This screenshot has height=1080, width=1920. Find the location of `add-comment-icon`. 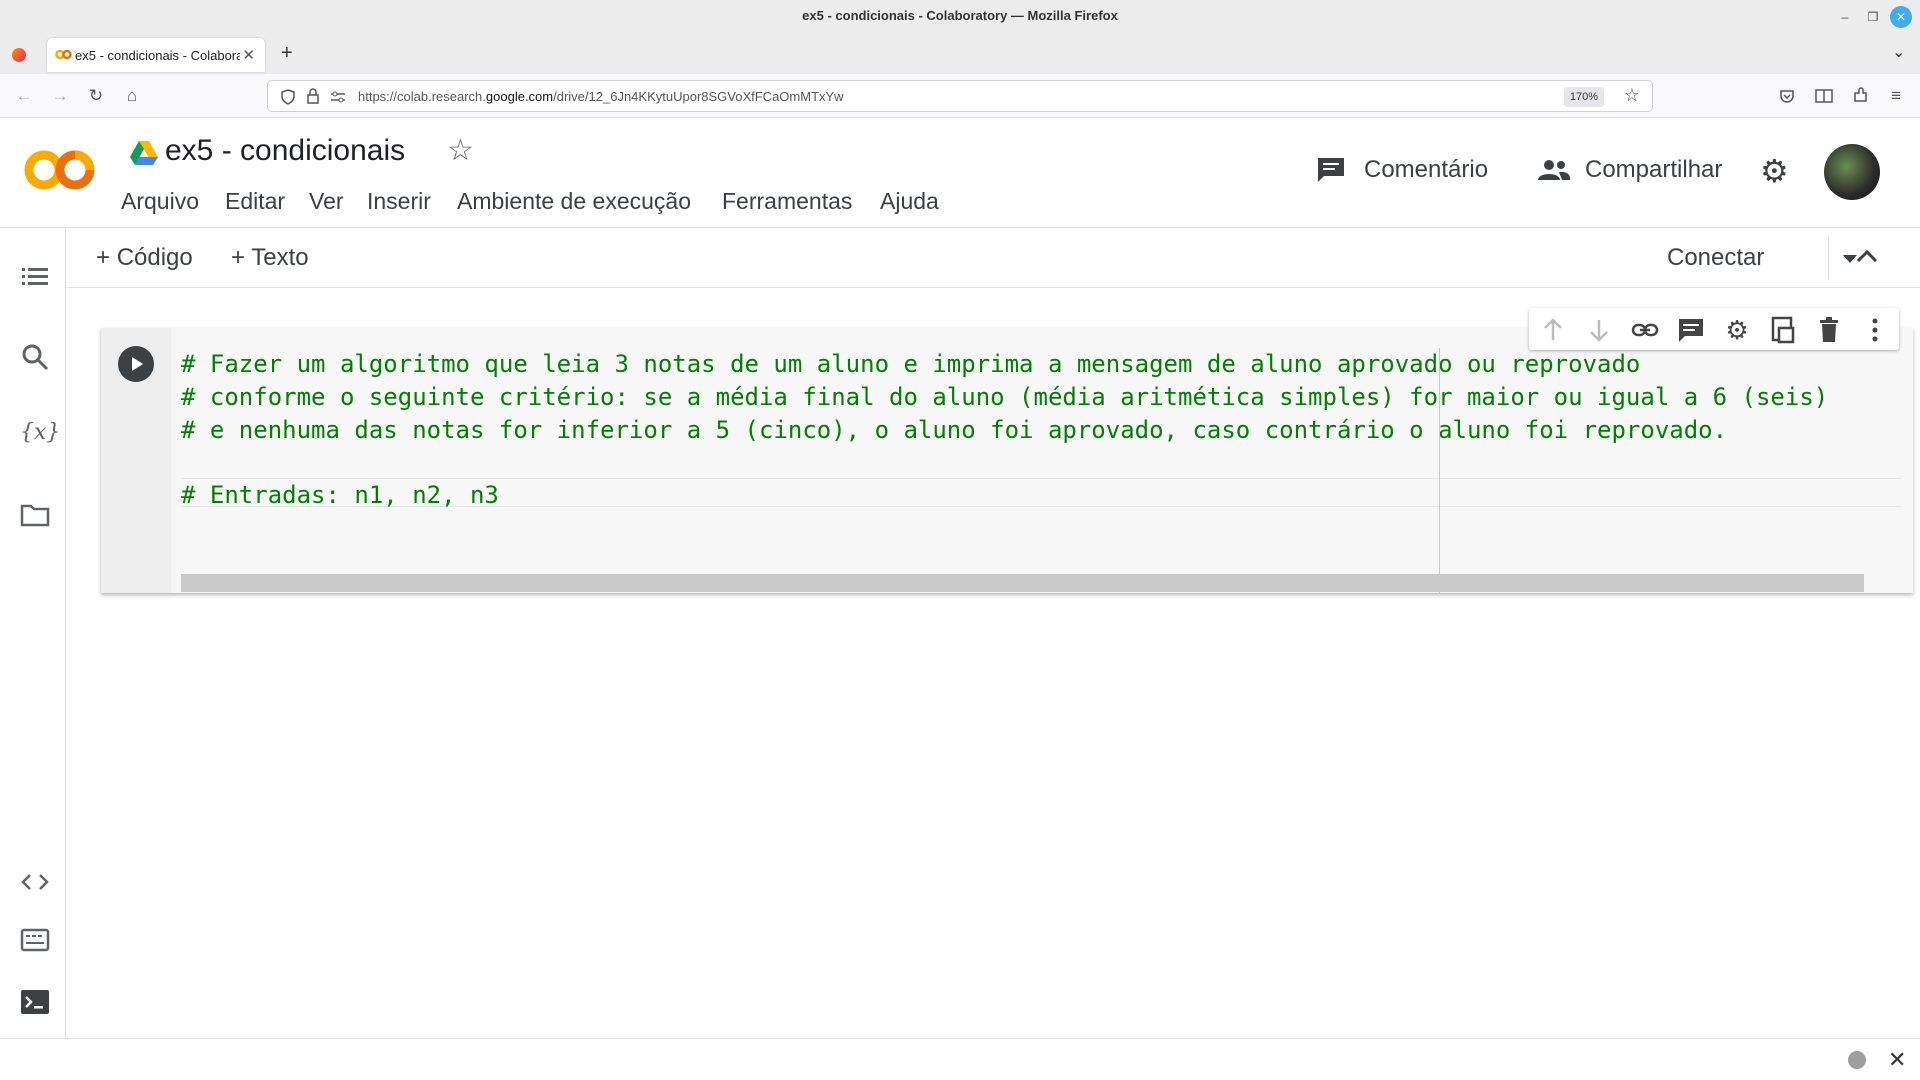

add-comment-icon is located at coordinates (1691, 330).